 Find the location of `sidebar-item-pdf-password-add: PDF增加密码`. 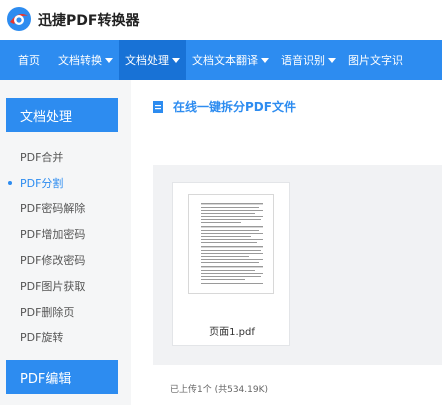

sidebar-item-pdf-password-add: PDF增加密码 is located at coordinates (65, 234).